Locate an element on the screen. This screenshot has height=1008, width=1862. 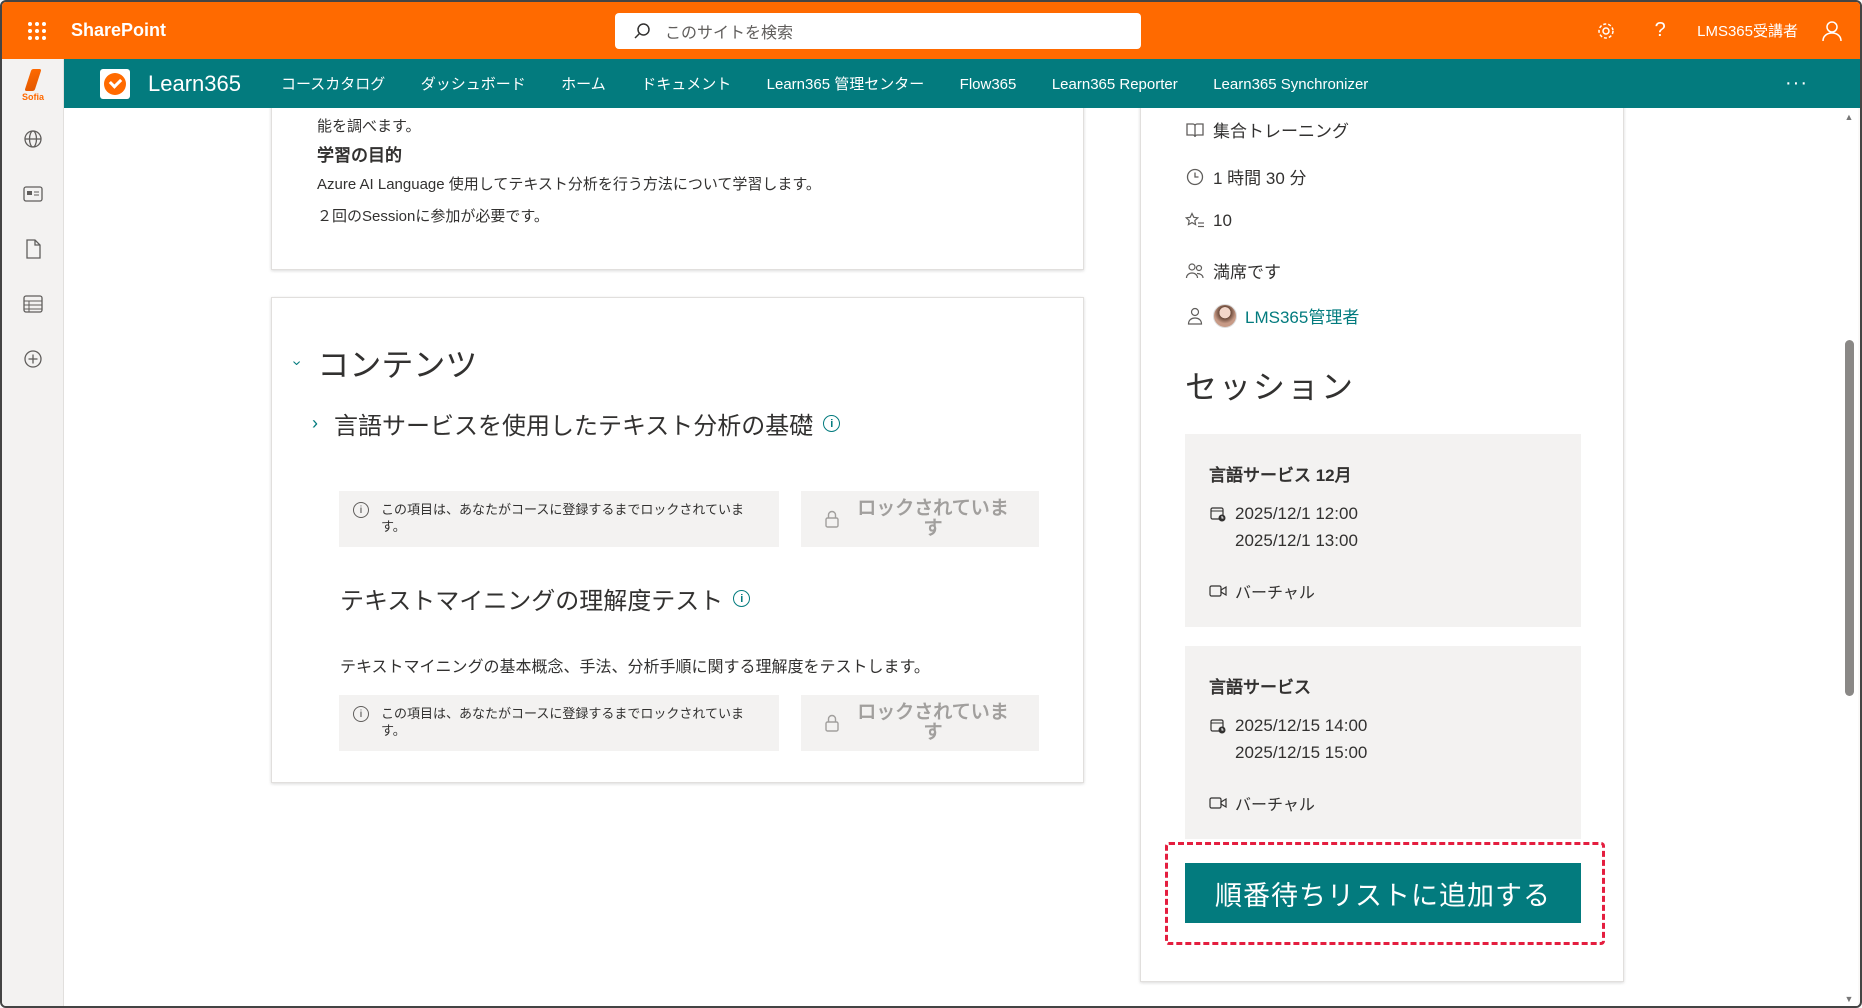
nav-home: ホーム is located at coordinates (583, 83).